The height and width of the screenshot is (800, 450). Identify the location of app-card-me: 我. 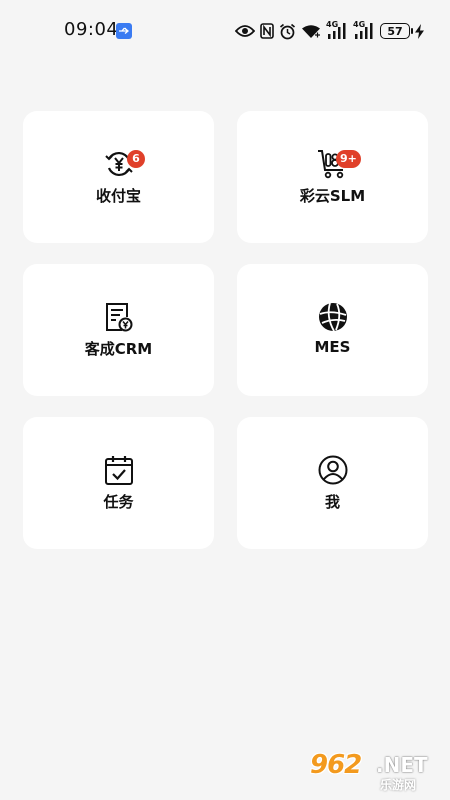
(332, 483).